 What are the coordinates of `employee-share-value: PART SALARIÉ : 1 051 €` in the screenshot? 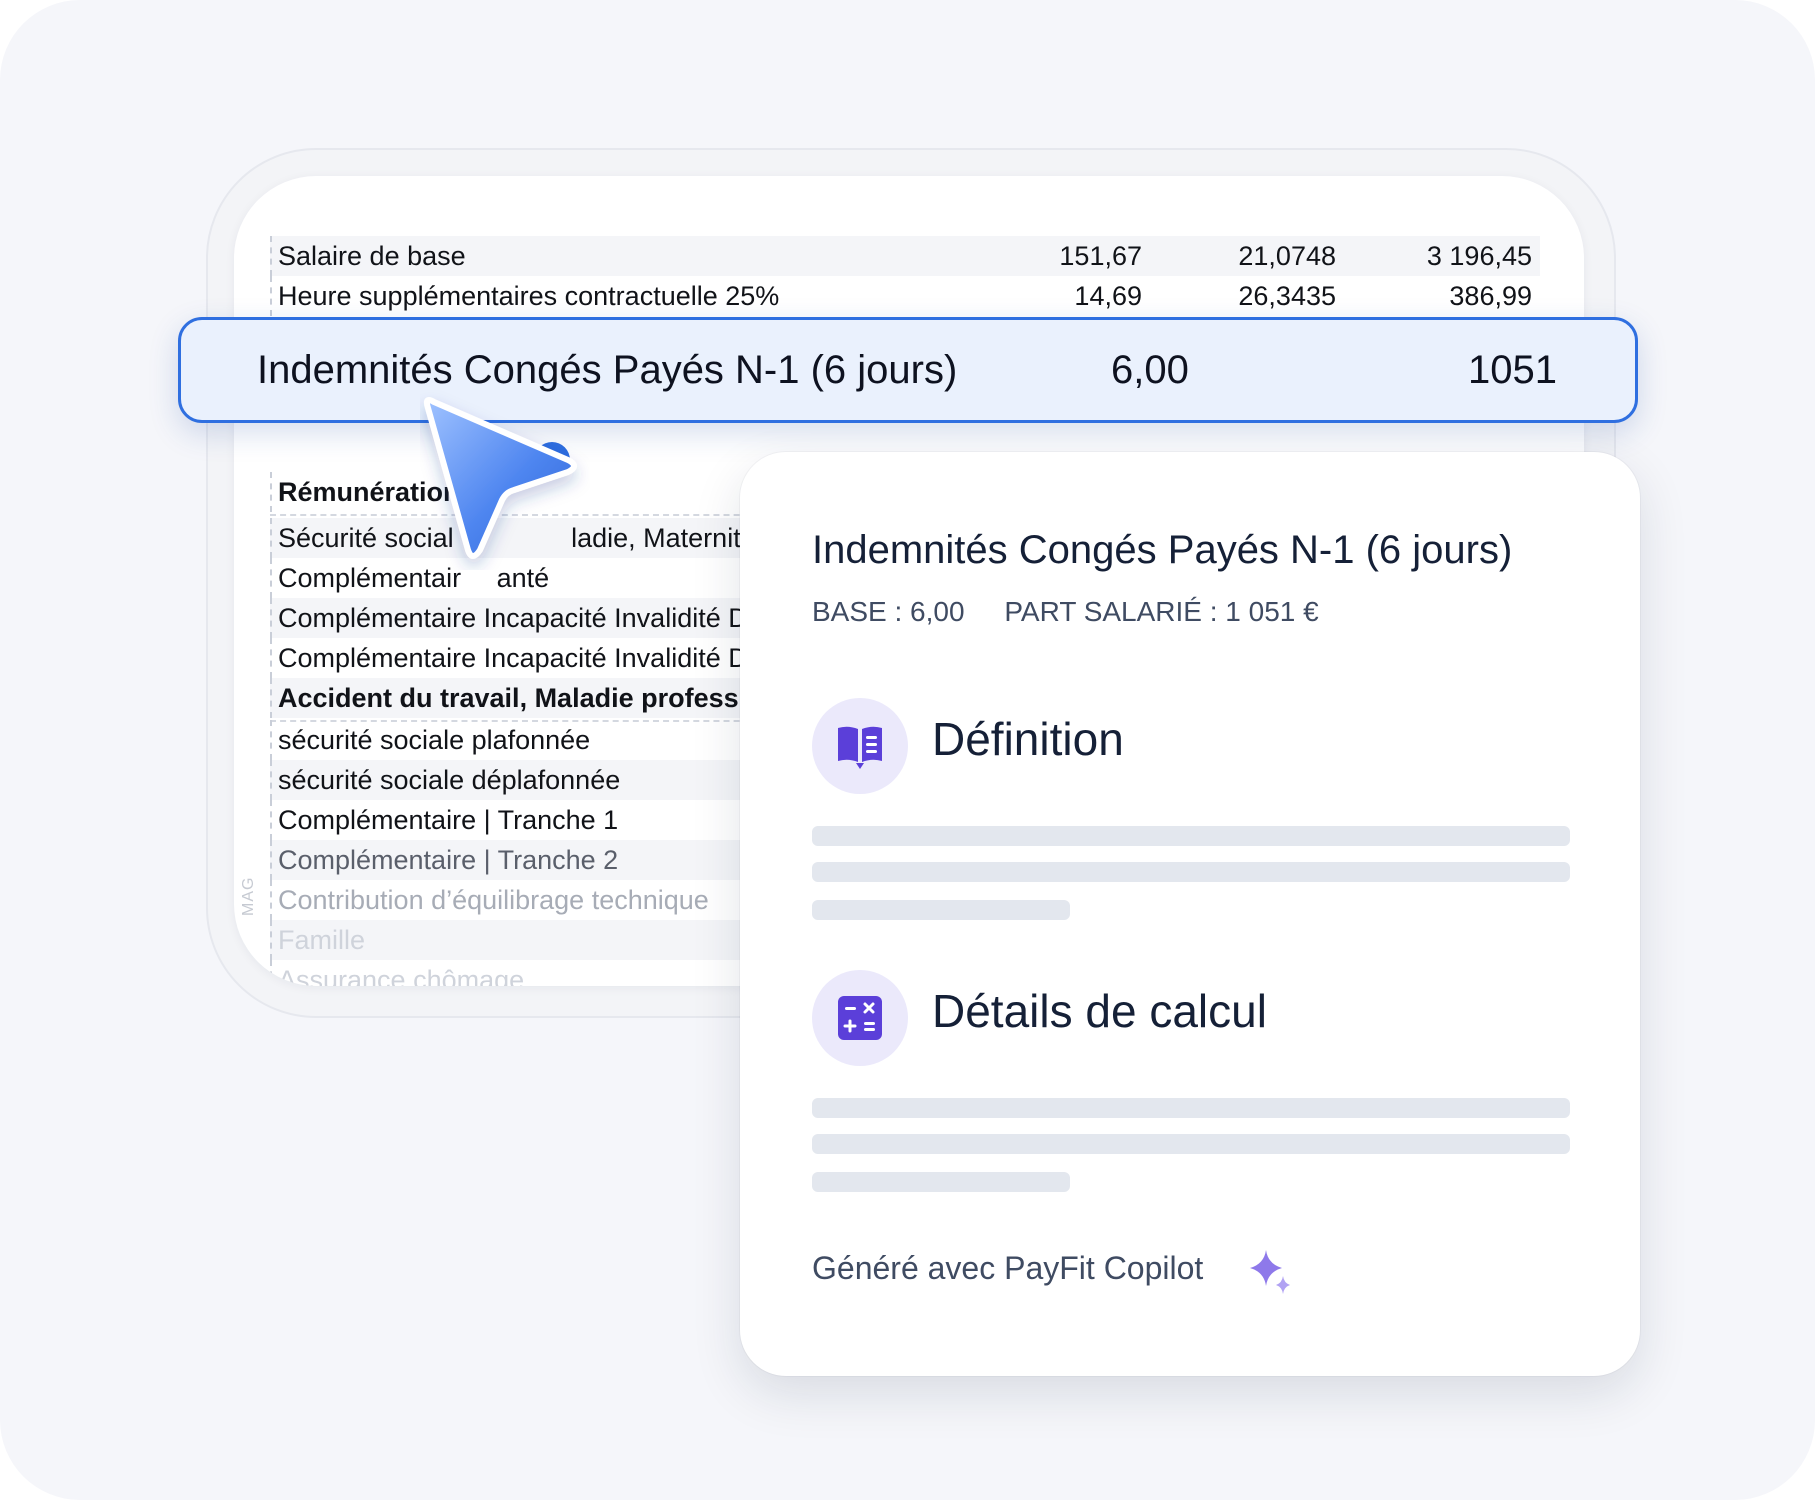 It's located at (1161, 611).